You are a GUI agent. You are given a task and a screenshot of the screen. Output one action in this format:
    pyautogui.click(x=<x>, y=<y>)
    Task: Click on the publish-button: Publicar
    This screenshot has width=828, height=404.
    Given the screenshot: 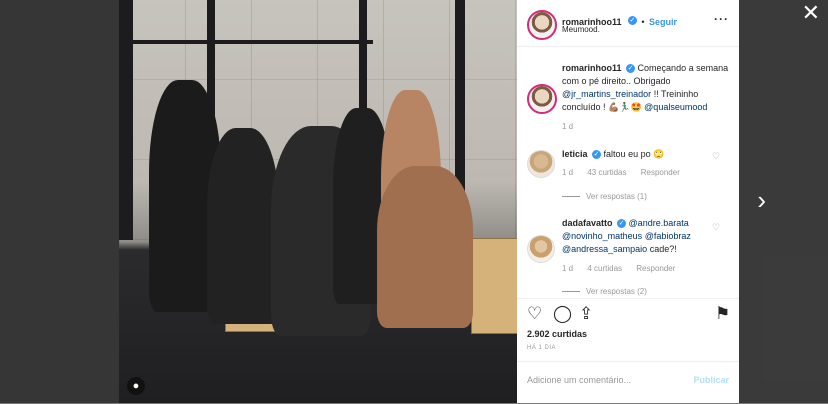 What is the action you would take?
    pyautogui.click(x=711, y=380)
    